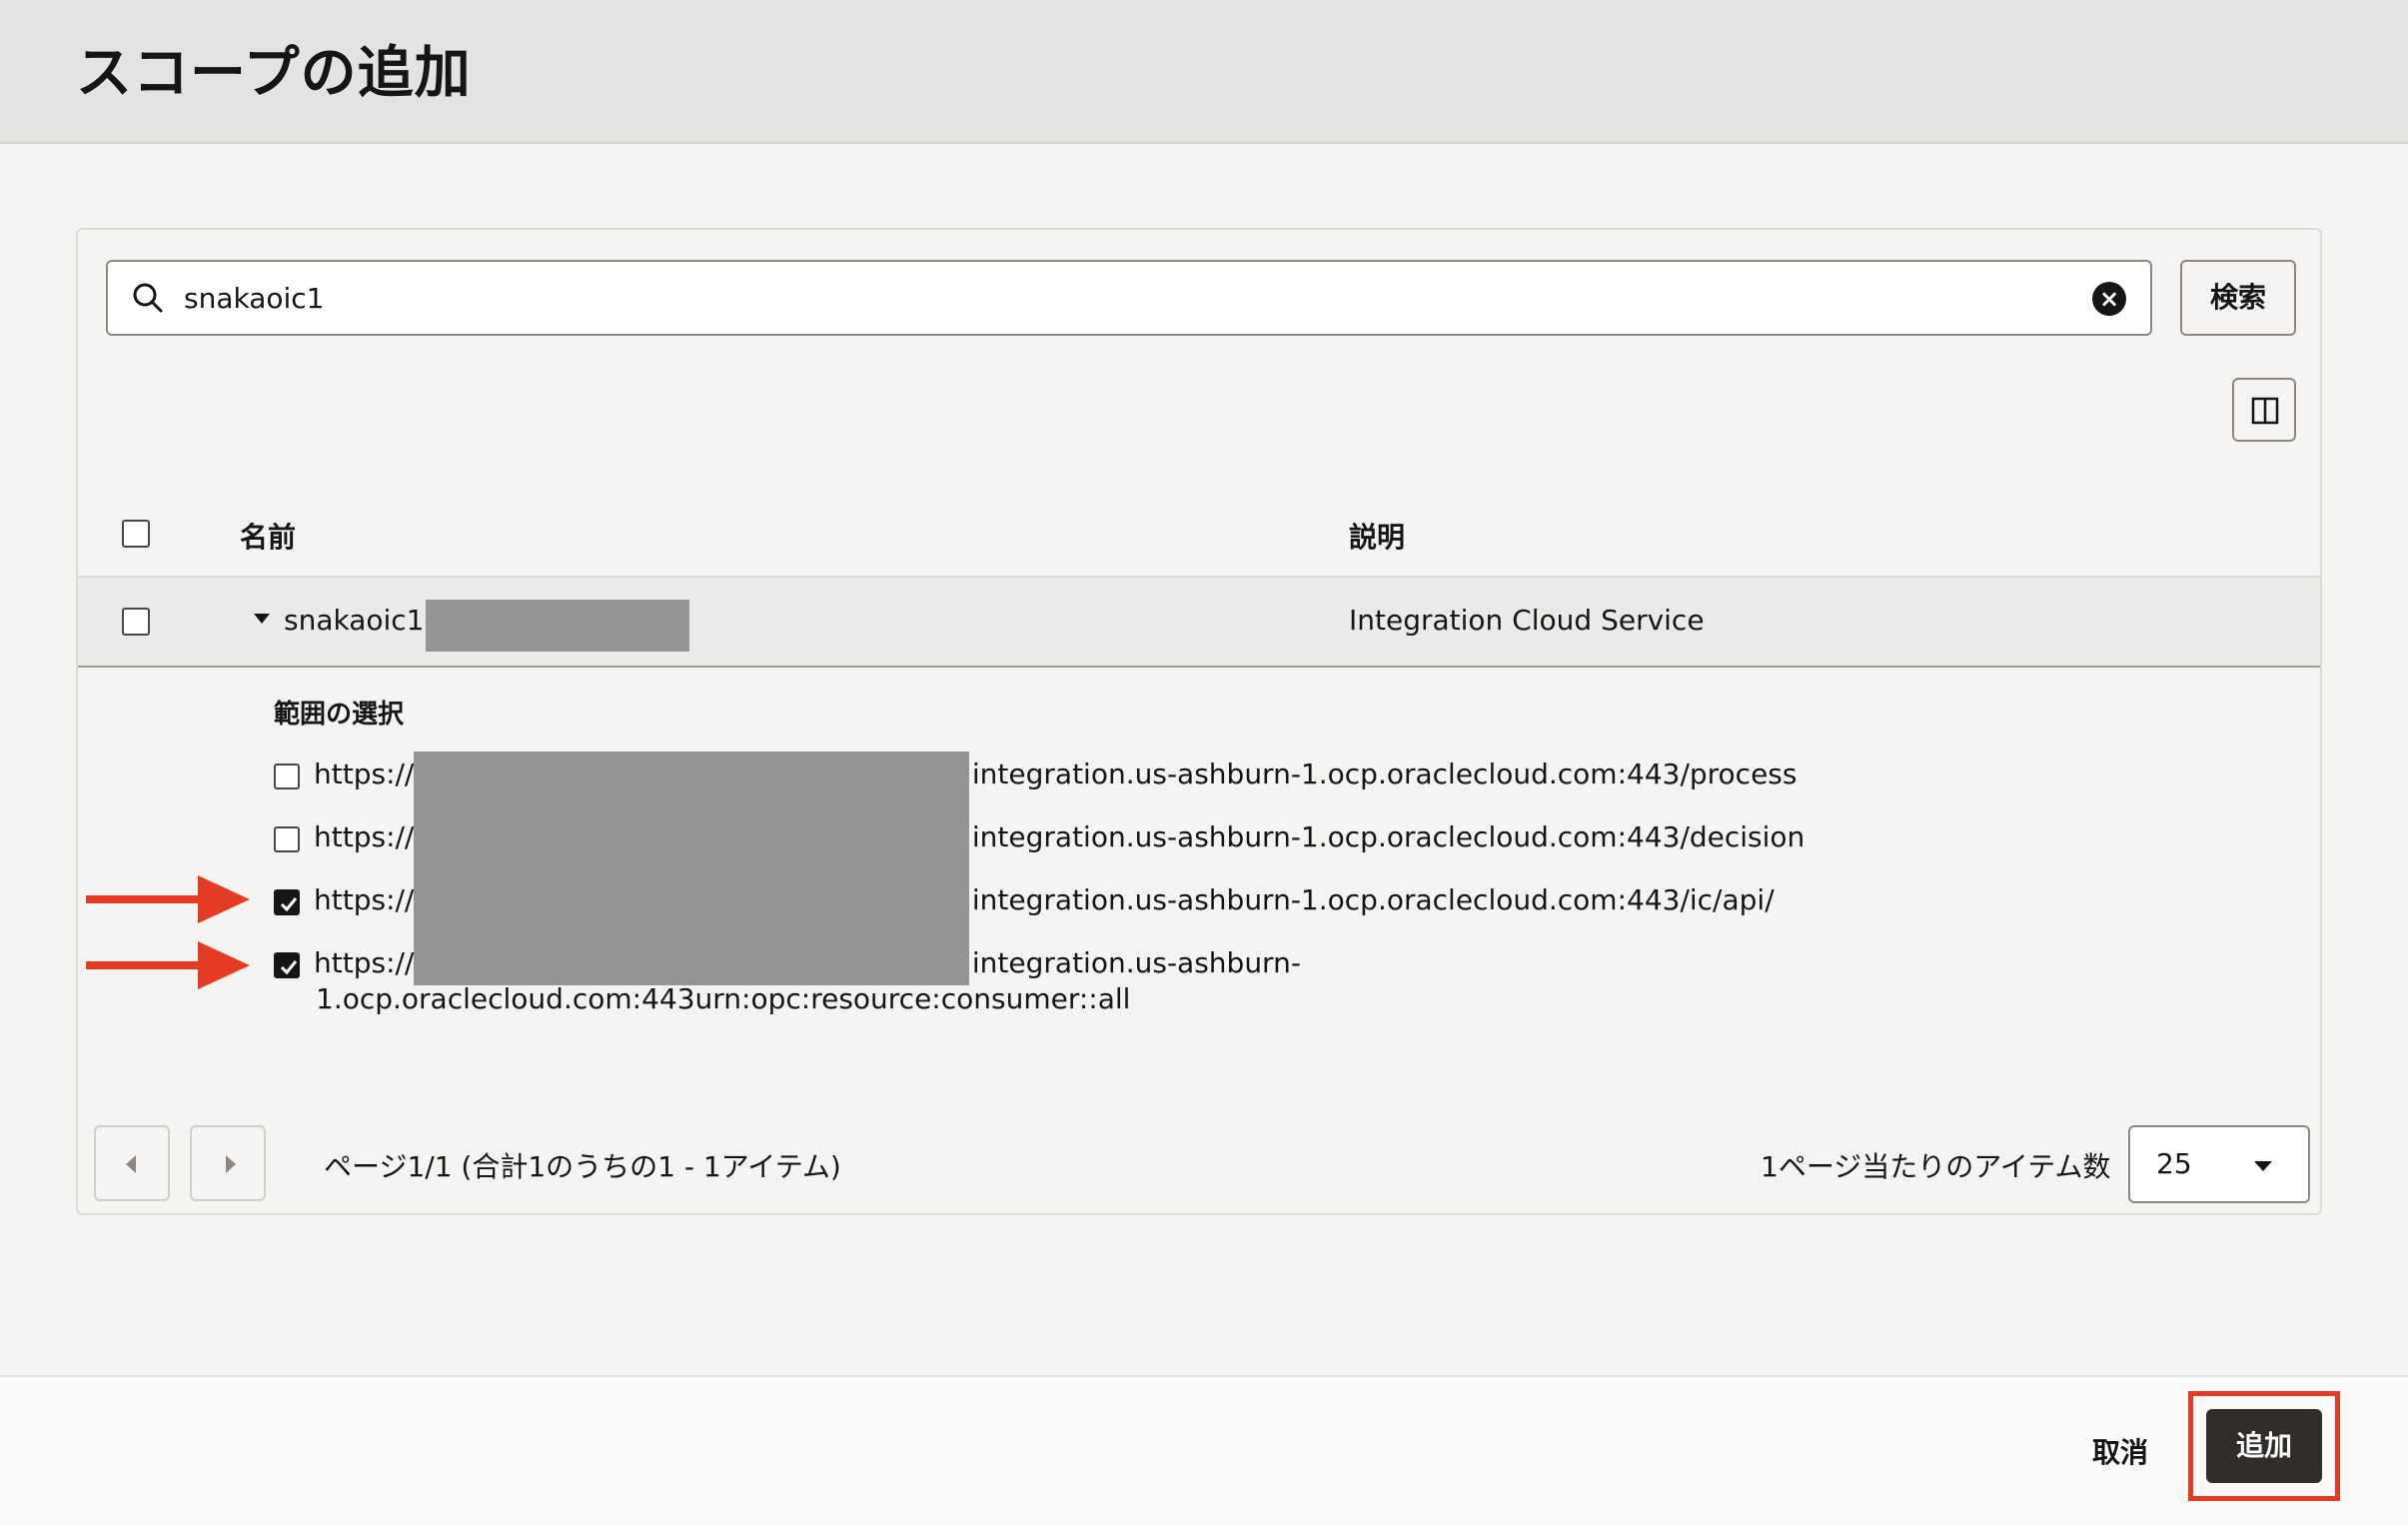 The height and width of the screenshot is (1525, 2408). I want to click on search-input: snakaoic1 ×, so click(1129, 298).